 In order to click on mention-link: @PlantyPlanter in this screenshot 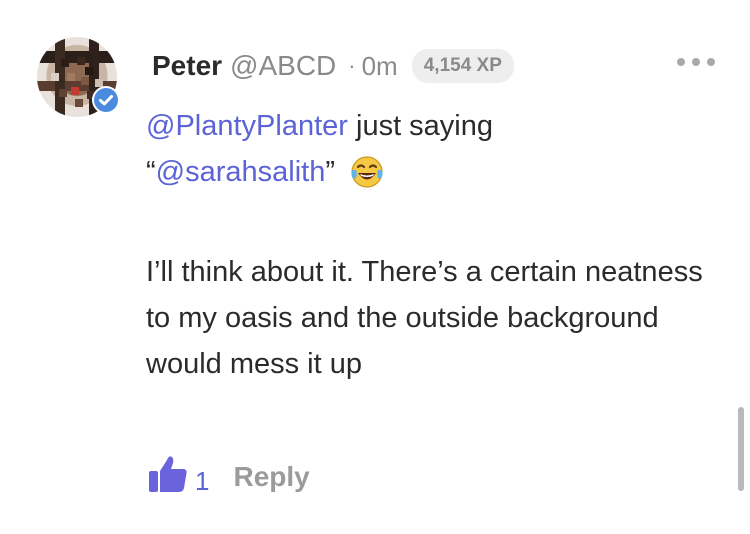, I will do `click(247, 126)`.